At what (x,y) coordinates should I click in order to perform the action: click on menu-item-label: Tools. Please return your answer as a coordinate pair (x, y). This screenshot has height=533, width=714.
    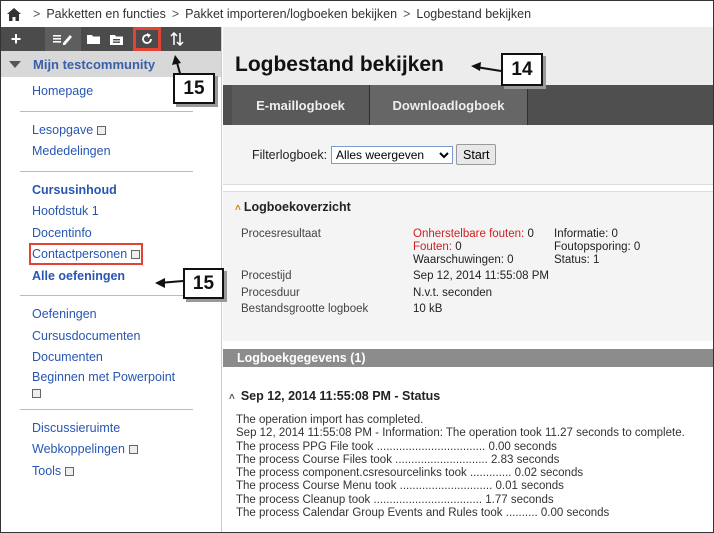
    Looking at the image, I should click on (47, 470).